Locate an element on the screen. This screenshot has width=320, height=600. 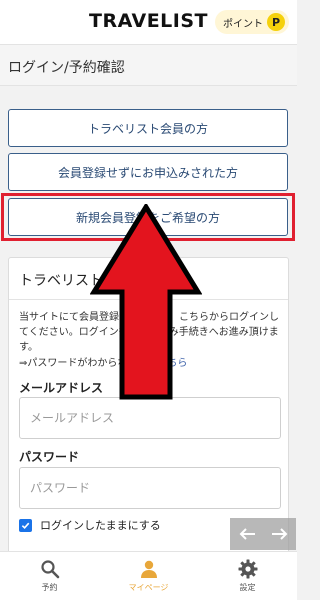
remember-me-row: ログインしたままにする is located at coordinates (90, 525).